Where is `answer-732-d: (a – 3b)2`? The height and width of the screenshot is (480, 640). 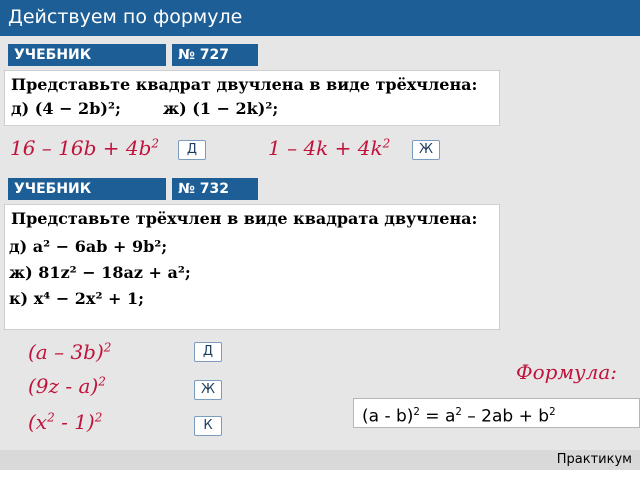 answer-732-d: (a – 3b)2 is located at coordinates (70, 352).